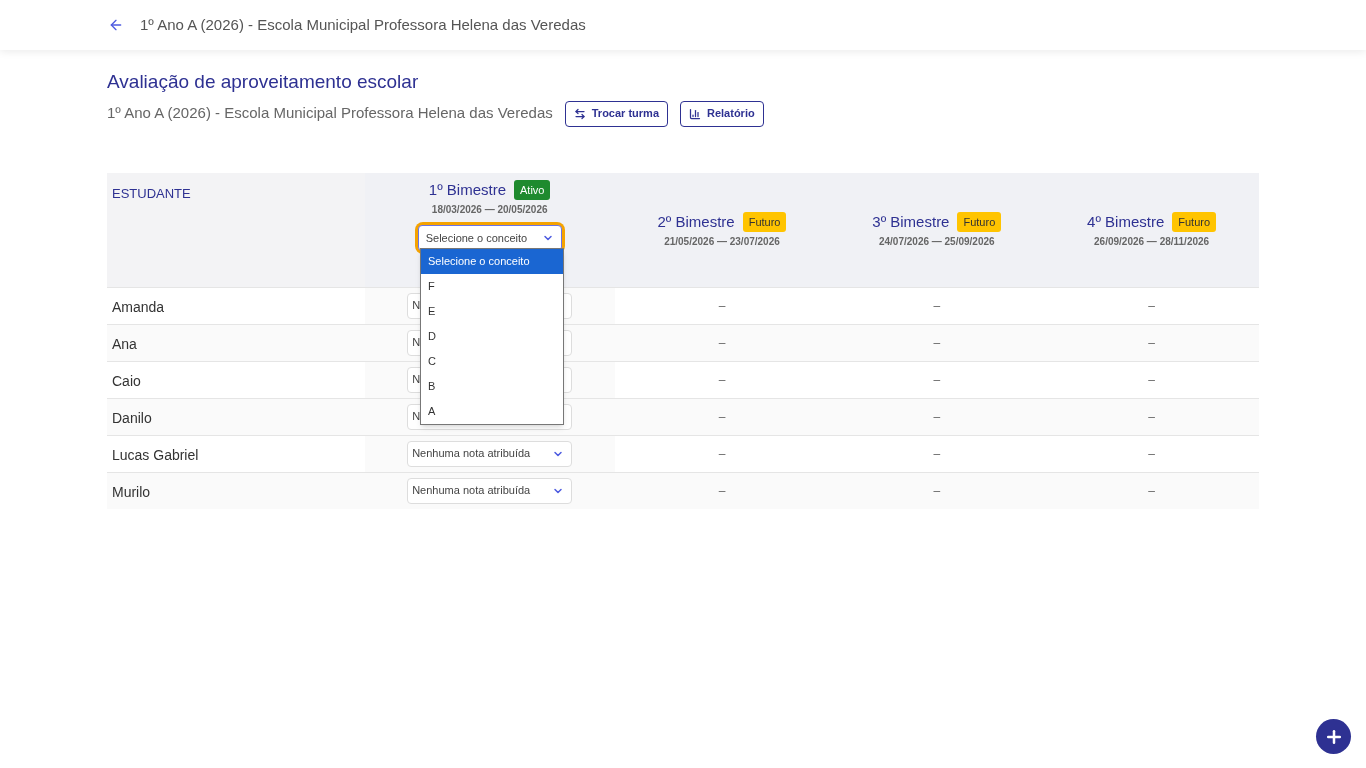 This screenshot has height=768, width=1366. Describe the element at coordinates (911, 221) in the screenshot. I see `period-name: 3º Bimestre` at that location.